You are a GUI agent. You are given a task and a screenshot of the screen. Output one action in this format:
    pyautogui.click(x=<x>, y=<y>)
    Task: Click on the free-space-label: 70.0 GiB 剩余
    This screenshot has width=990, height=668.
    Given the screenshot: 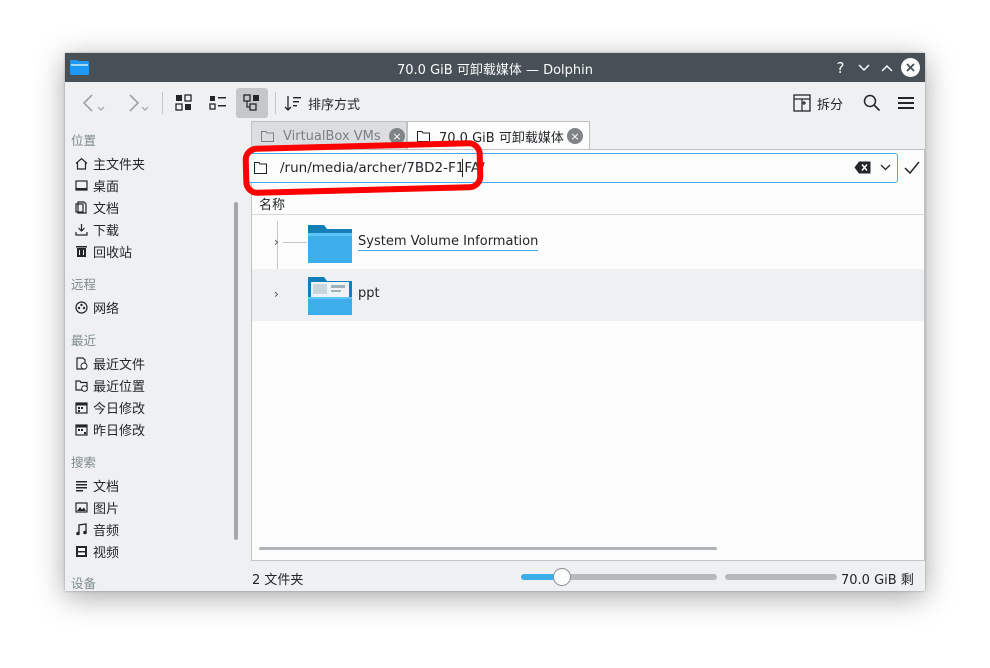 What is the action you would take?
    pyautogui.click(x=877, y=580)
    